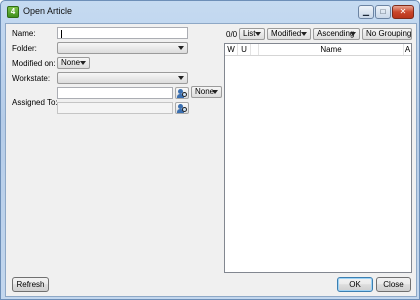  What do you see at coordinates (34, 63) in the screenshot?
I see `modified-on-label: Modified on:` at bounding box center [34, 63].